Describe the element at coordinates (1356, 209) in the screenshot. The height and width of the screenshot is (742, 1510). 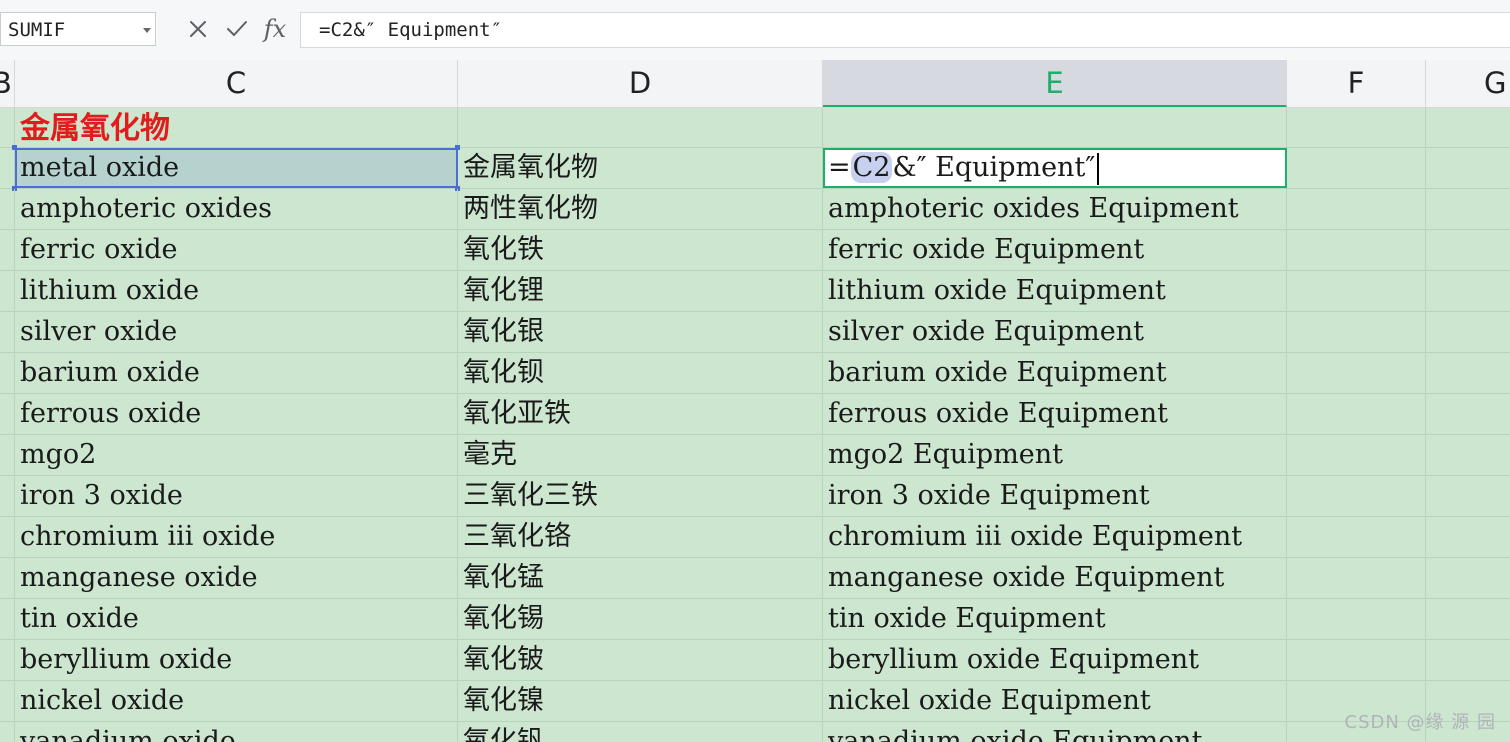
I see `cell-f3` at that location.